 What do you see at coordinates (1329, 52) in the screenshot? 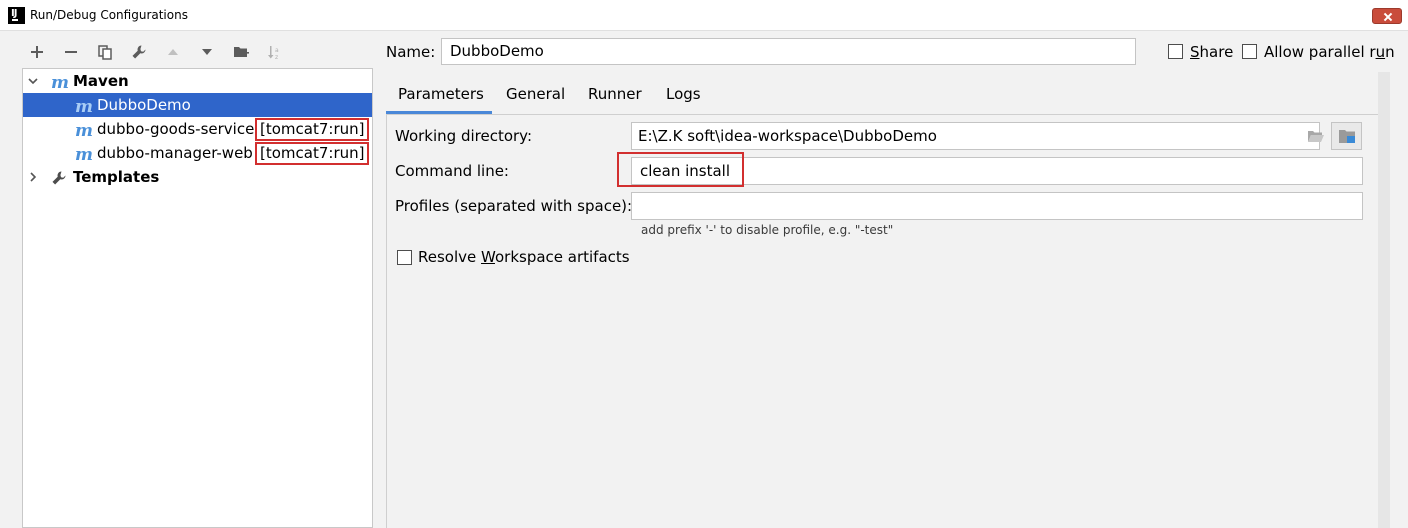
I see `allow-parallel-run-label: Allow parallel run` at bounding box center [1329, 52].